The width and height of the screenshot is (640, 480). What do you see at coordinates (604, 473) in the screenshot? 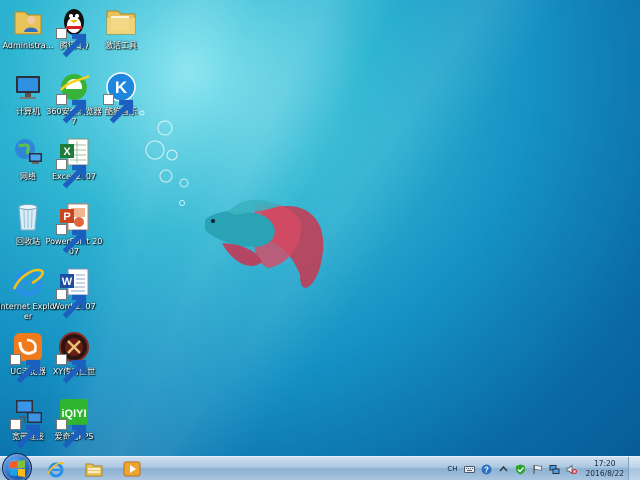
I see `clock-date: 2016/8/22` at bounding box center [604, 473].